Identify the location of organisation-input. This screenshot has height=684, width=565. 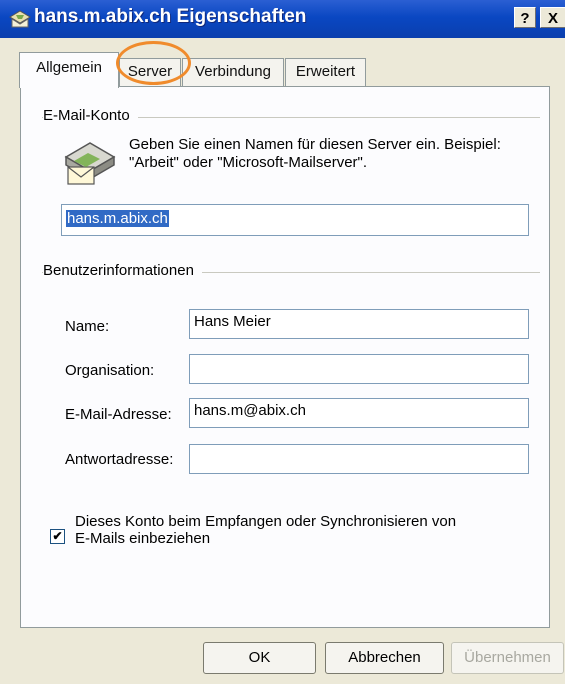
(359, 369).